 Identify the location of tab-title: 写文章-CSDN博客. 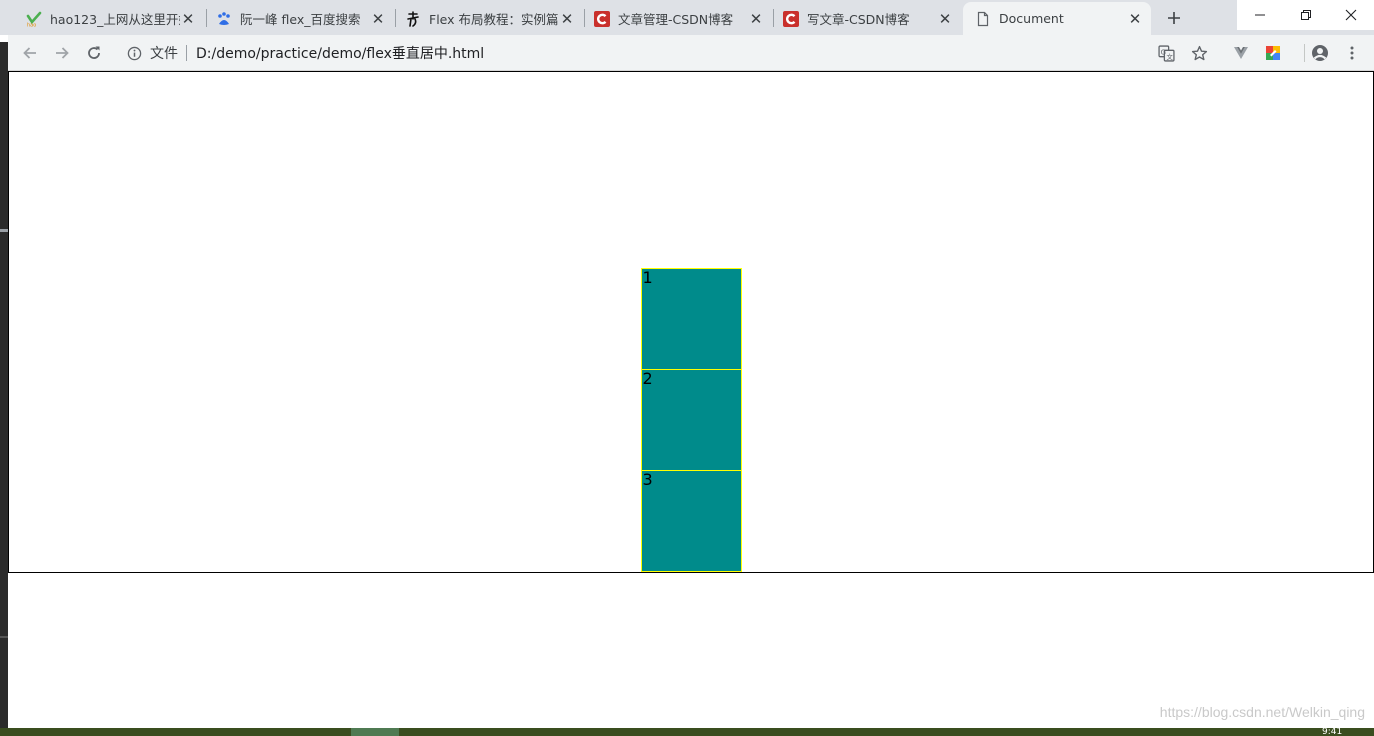
(858, 19).